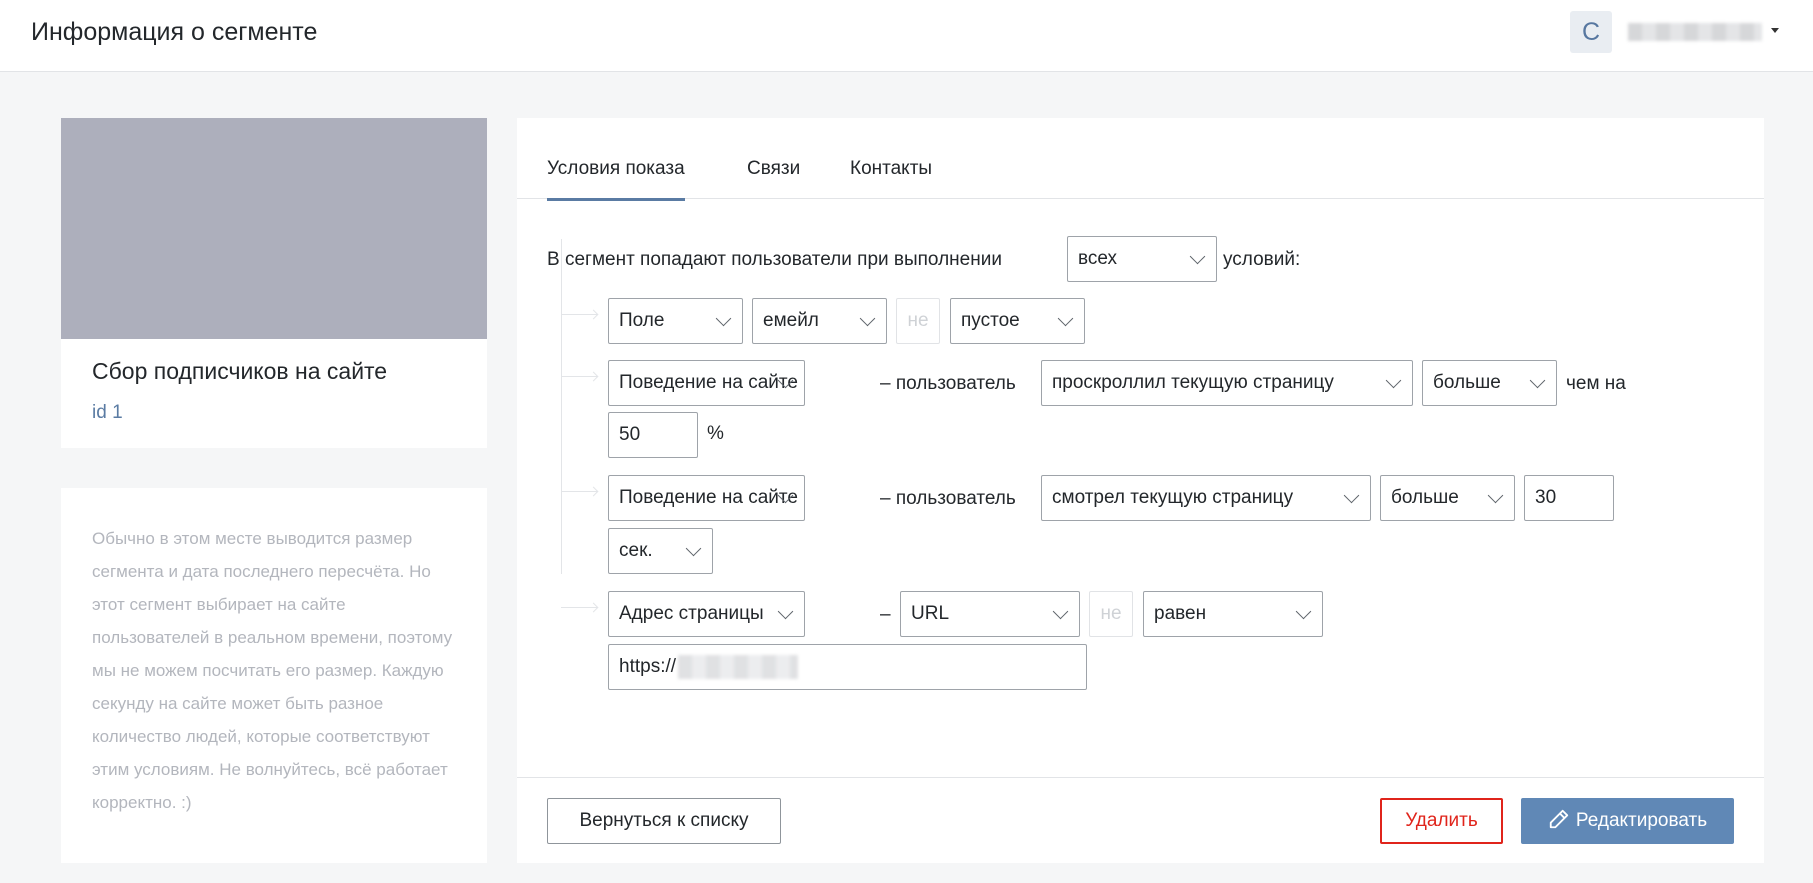 This screenshot has height=883, width=1813. What do you see at coordinates (240, 371) in the screenshot?
I see `segment-name: Сбор подписчиков на сайте` at bounding box center [240, 371].